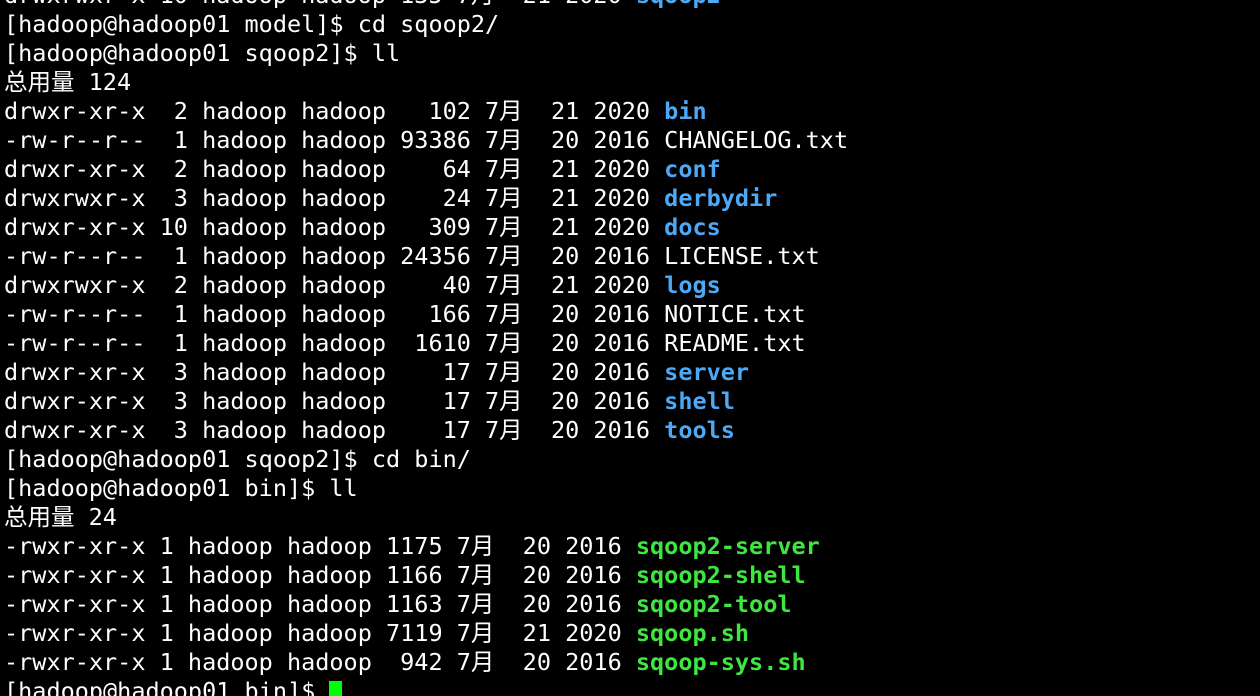  What do you see at coordinates (699, 401) in the screenshot?
I see `directory-name: shell` at bounding box center [699, 401].